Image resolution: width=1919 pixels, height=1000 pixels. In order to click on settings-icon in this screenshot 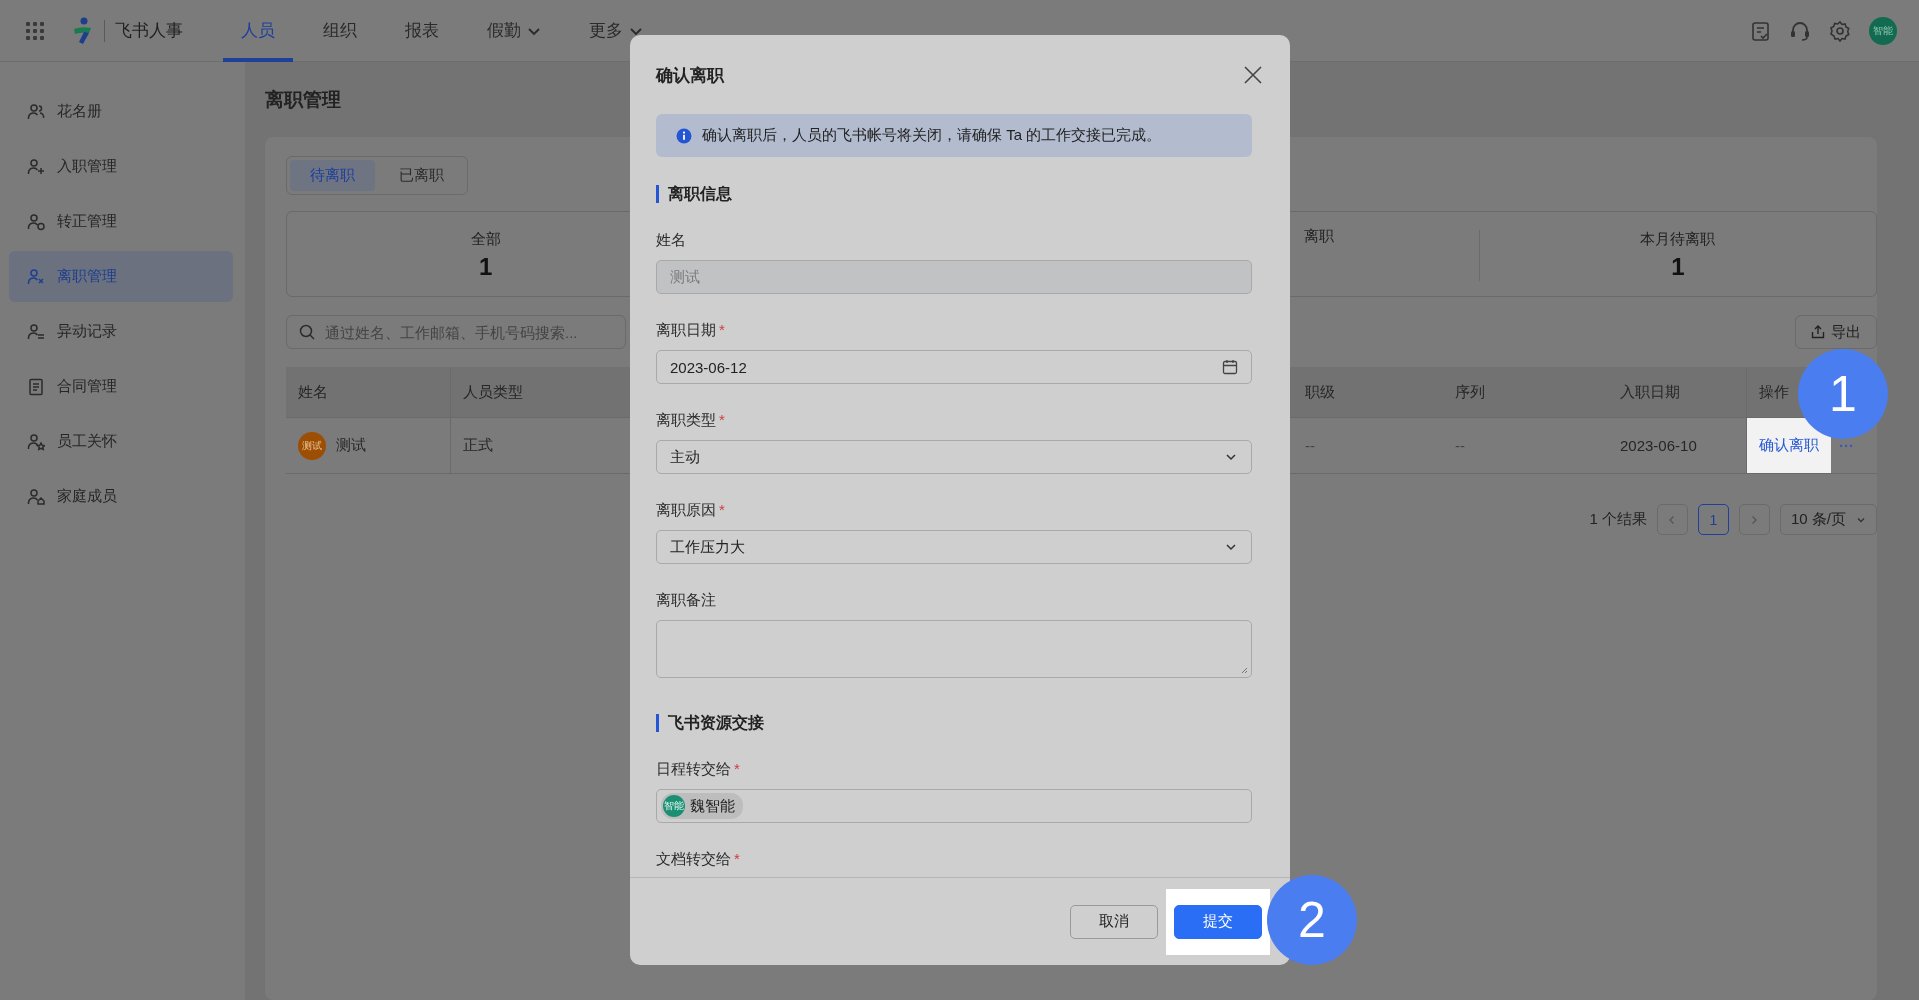, I will do `click(1840, 30)`.